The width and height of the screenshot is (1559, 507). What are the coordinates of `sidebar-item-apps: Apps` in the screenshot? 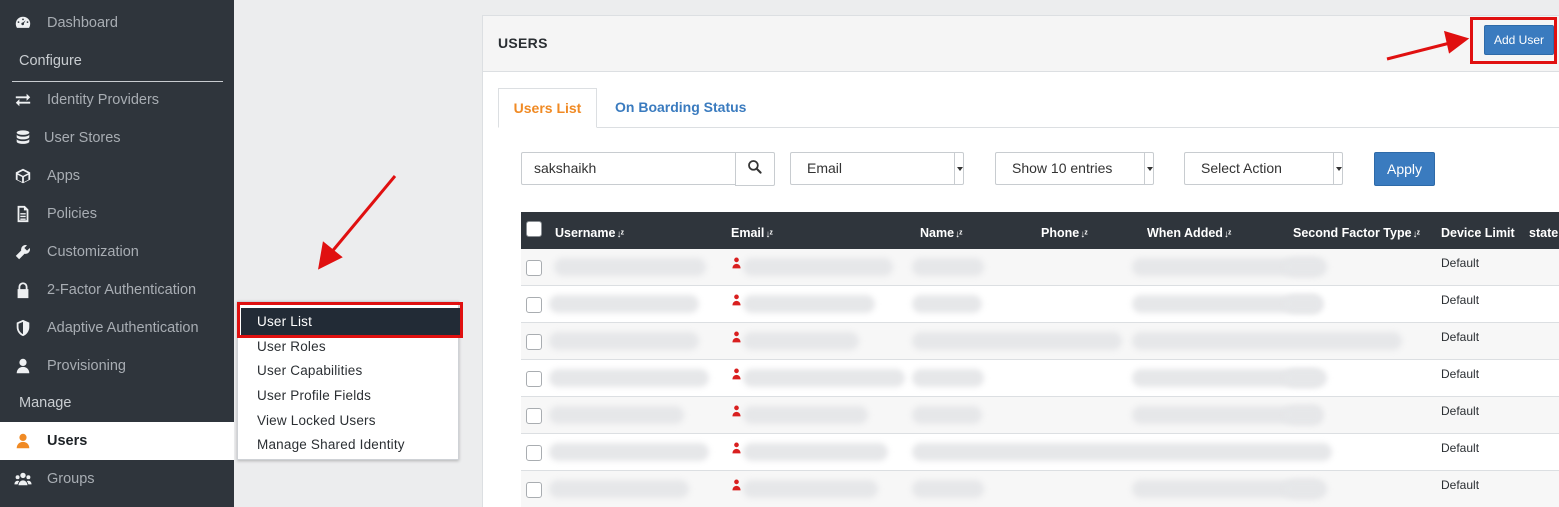 It's located at (117, 176).